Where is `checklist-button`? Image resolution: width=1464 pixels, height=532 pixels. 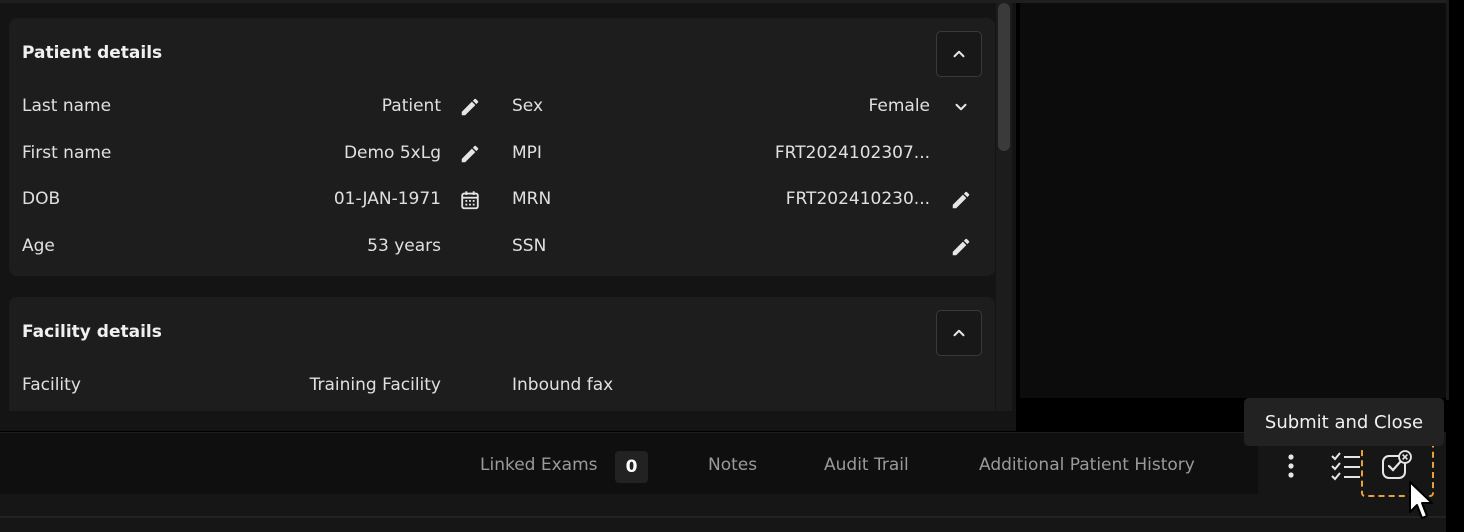 checklist-button is located at coordinates (1346, 466).